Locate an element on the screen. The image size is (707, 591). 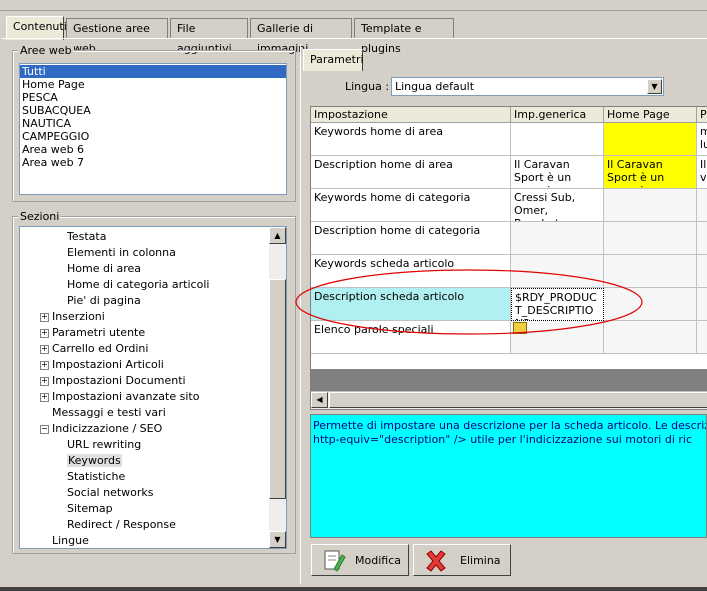
grid-column-header: Impostazione is located at coordinates (411, 115).